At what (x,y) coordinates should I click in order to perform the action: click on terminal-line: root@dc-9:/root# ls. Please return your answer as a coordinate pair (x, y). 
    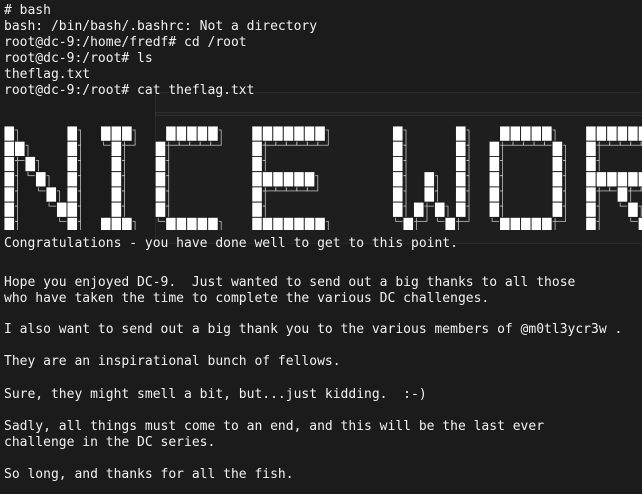
    Looking at the image, I should click on (78, 58).